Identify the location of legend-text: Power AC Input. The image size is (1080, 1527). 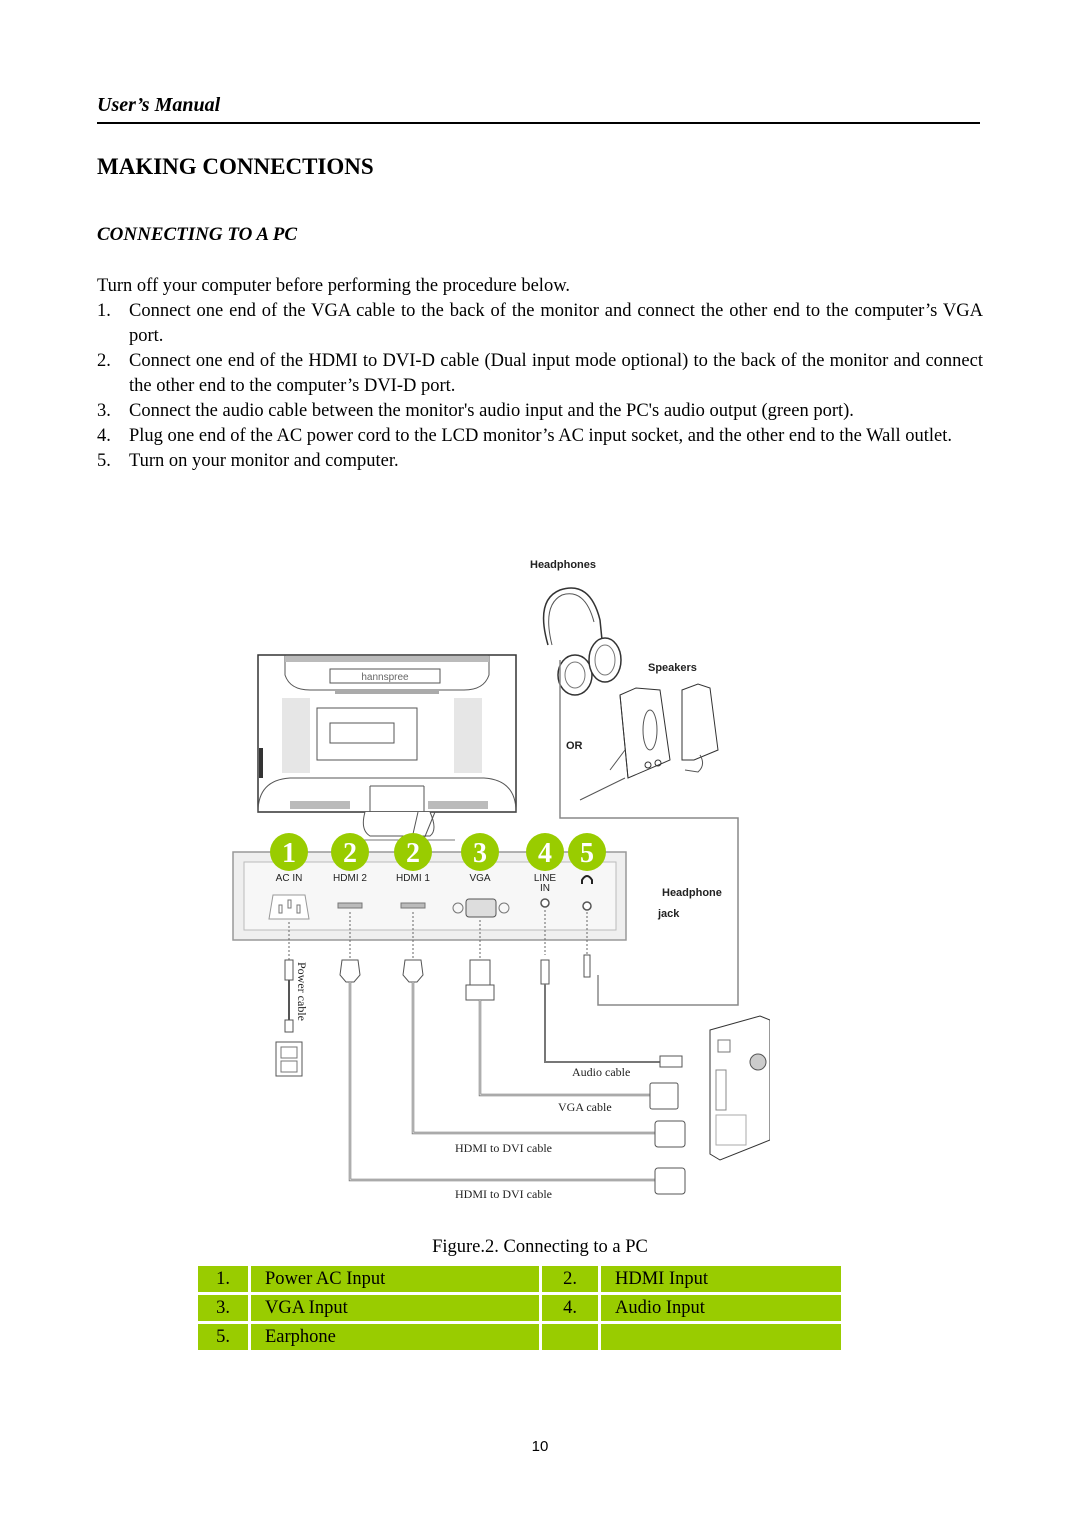
(395, 1279).